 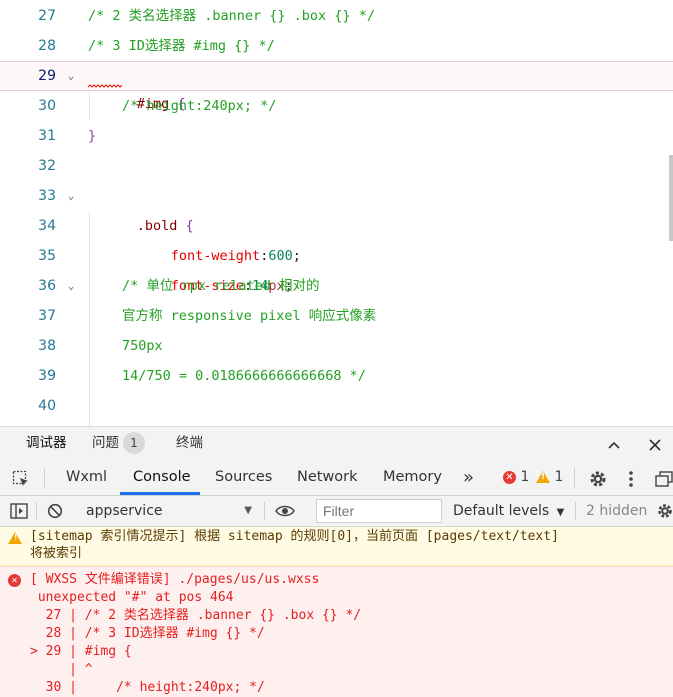 What do you see at coordinates (174, 580) in the screenshot?
I see `error-title: [ WXSS 文件编译错误] ./pages/us/us.wxss` at bounding box center [174, 580].